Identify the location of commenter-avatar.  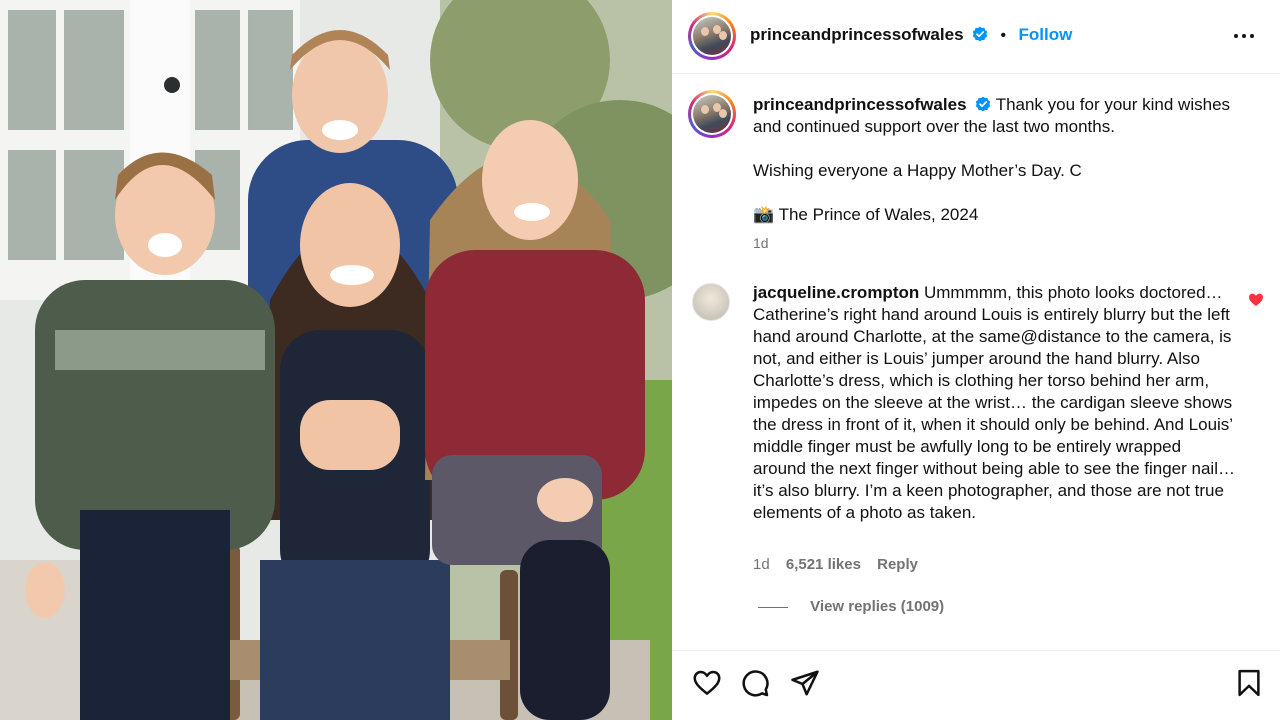
(711, 302).